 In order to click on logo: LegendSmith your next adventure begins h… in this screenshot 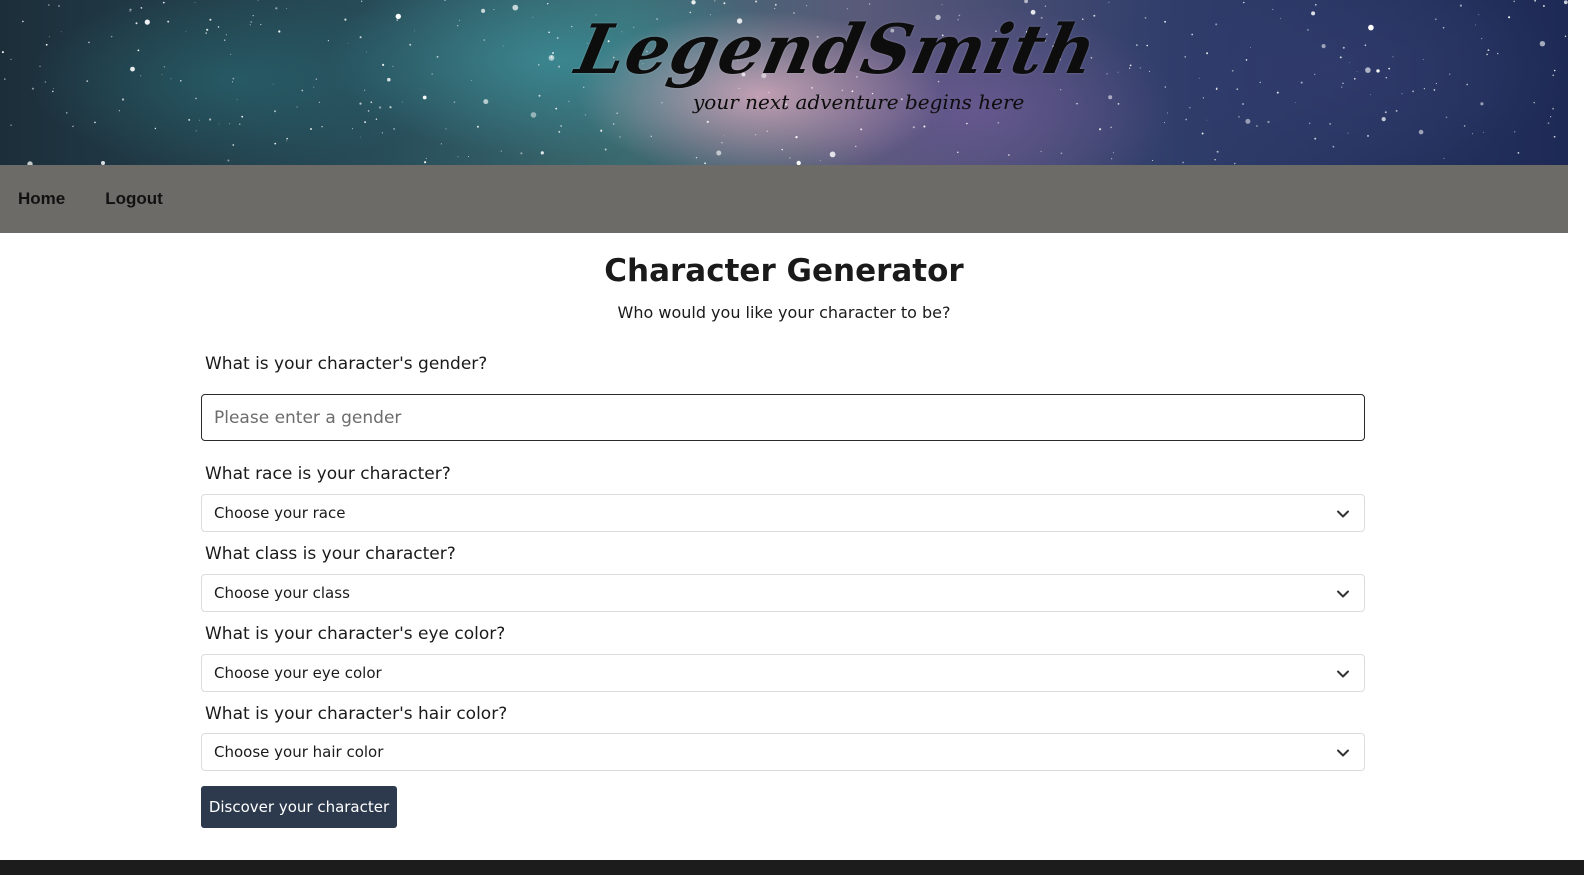, I will do `click(836, 70)`.